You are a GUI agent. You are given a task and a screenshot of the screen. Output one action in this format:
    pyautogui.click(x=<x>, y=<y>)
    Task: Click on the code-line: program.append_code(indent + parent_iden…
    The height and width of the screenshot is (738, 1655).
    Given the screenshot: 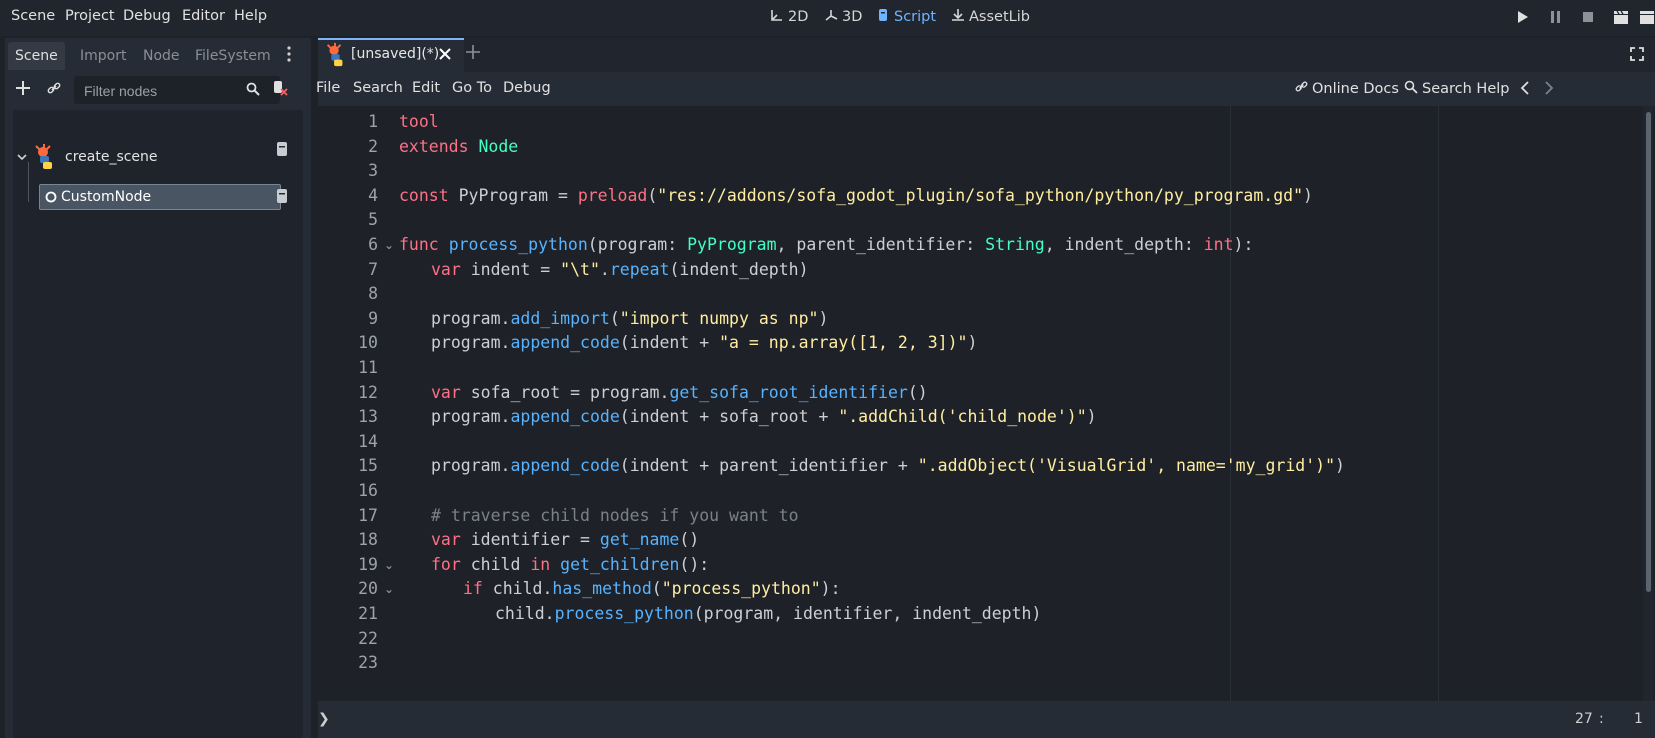 What is the action you would take?
    pyautogui.click(x=888, y=466)
    